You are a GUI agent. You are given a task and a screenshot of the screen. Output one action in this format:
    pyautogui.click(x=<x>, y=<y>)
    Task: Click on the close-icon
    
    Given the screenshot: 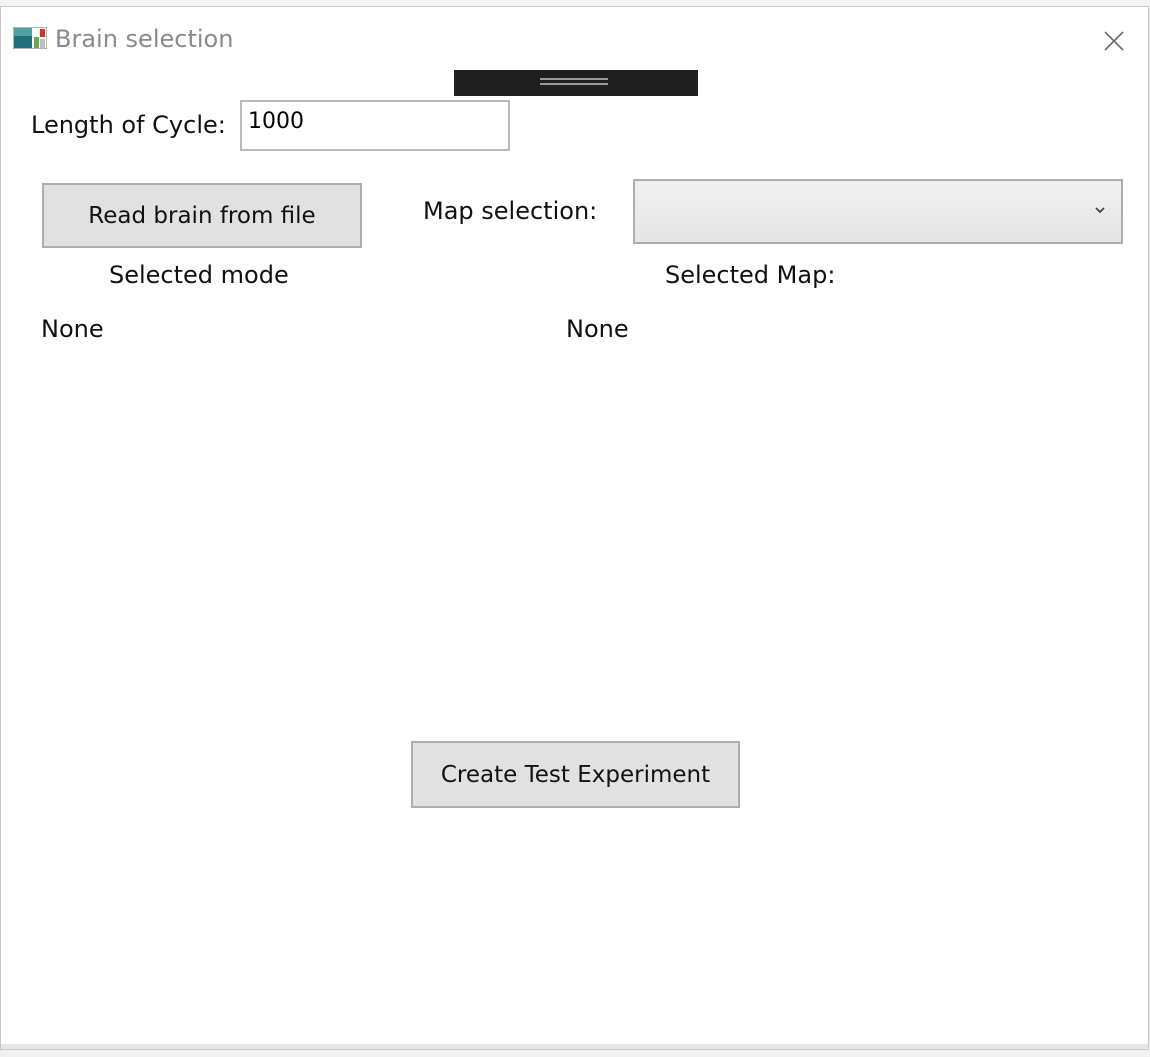 What is the action you would take?
    pyautogui.click(x=1114, y=41)
    